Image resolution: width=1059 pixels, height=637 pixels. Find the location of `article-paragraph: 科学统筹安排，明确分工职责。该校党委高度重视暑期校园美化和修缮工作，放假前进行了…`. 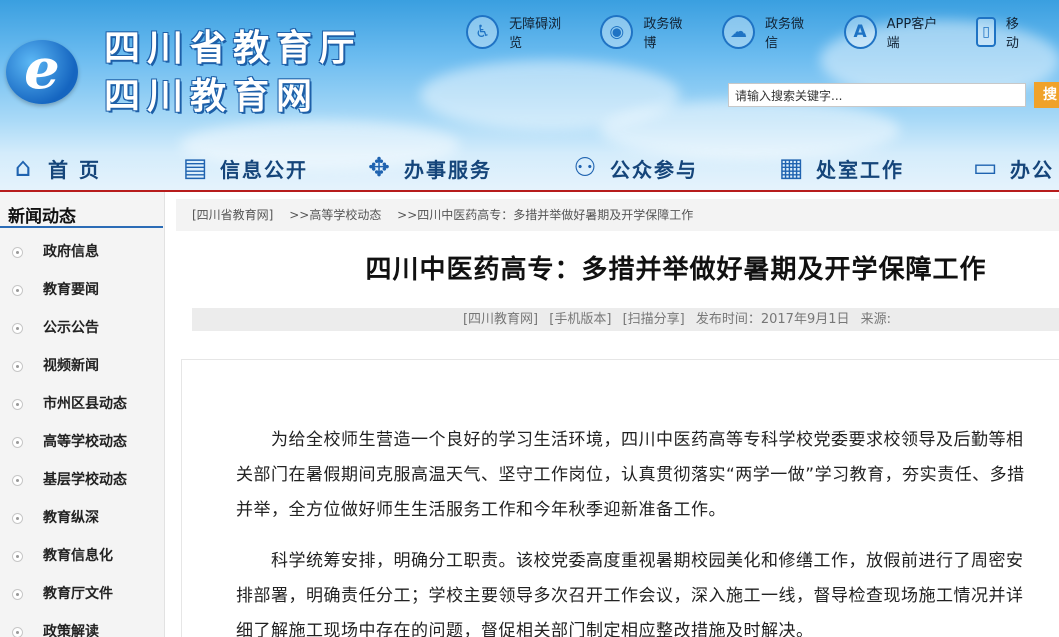

article-paragraph: 科学统筹安排，明确分工职责。该校党委高度重视暑期校园美化和修缮工作，放假前进行了… is located at coordinates (630, 594).